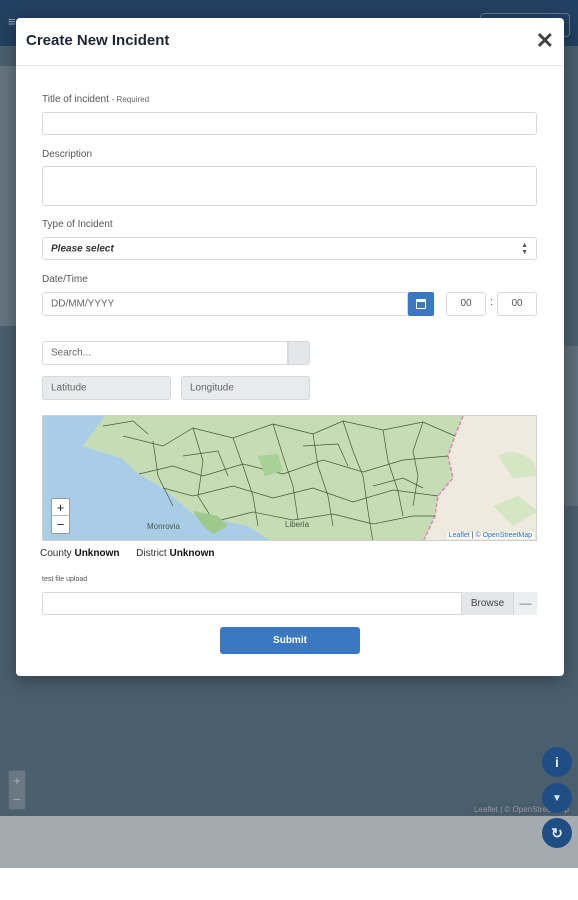 This screenshot has height=900, width=578. What do you see at coordinates (106, 388) in the screenshot?
I see `latitude-input: Latitude` at bounding box center [106, 388].